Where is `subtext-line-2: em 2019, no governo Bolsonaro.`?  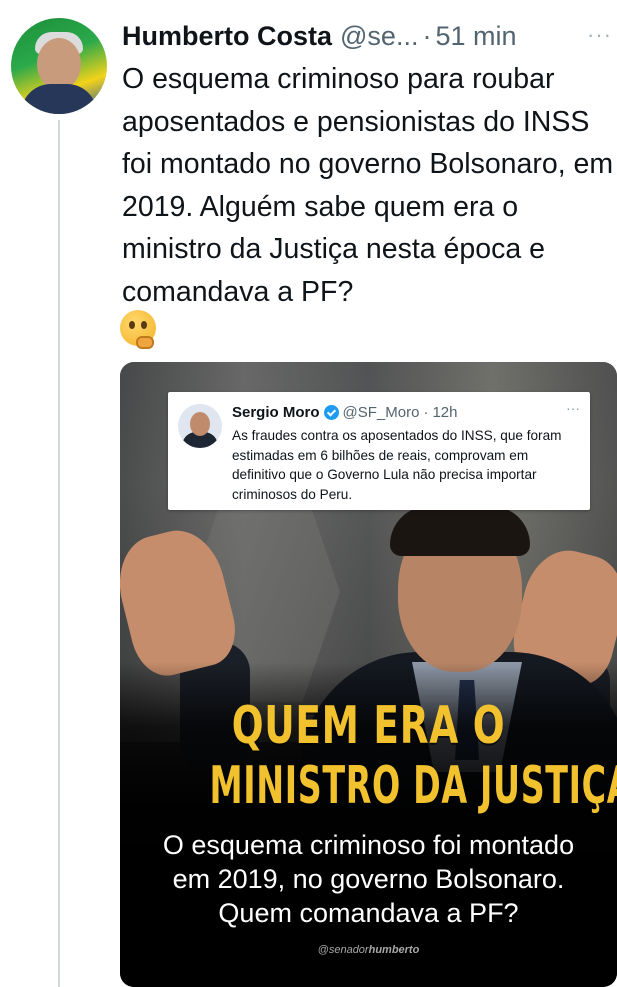
subtext-line-2: em 2019, no governo Bolsonaro. is located at coordinates (368, 879).